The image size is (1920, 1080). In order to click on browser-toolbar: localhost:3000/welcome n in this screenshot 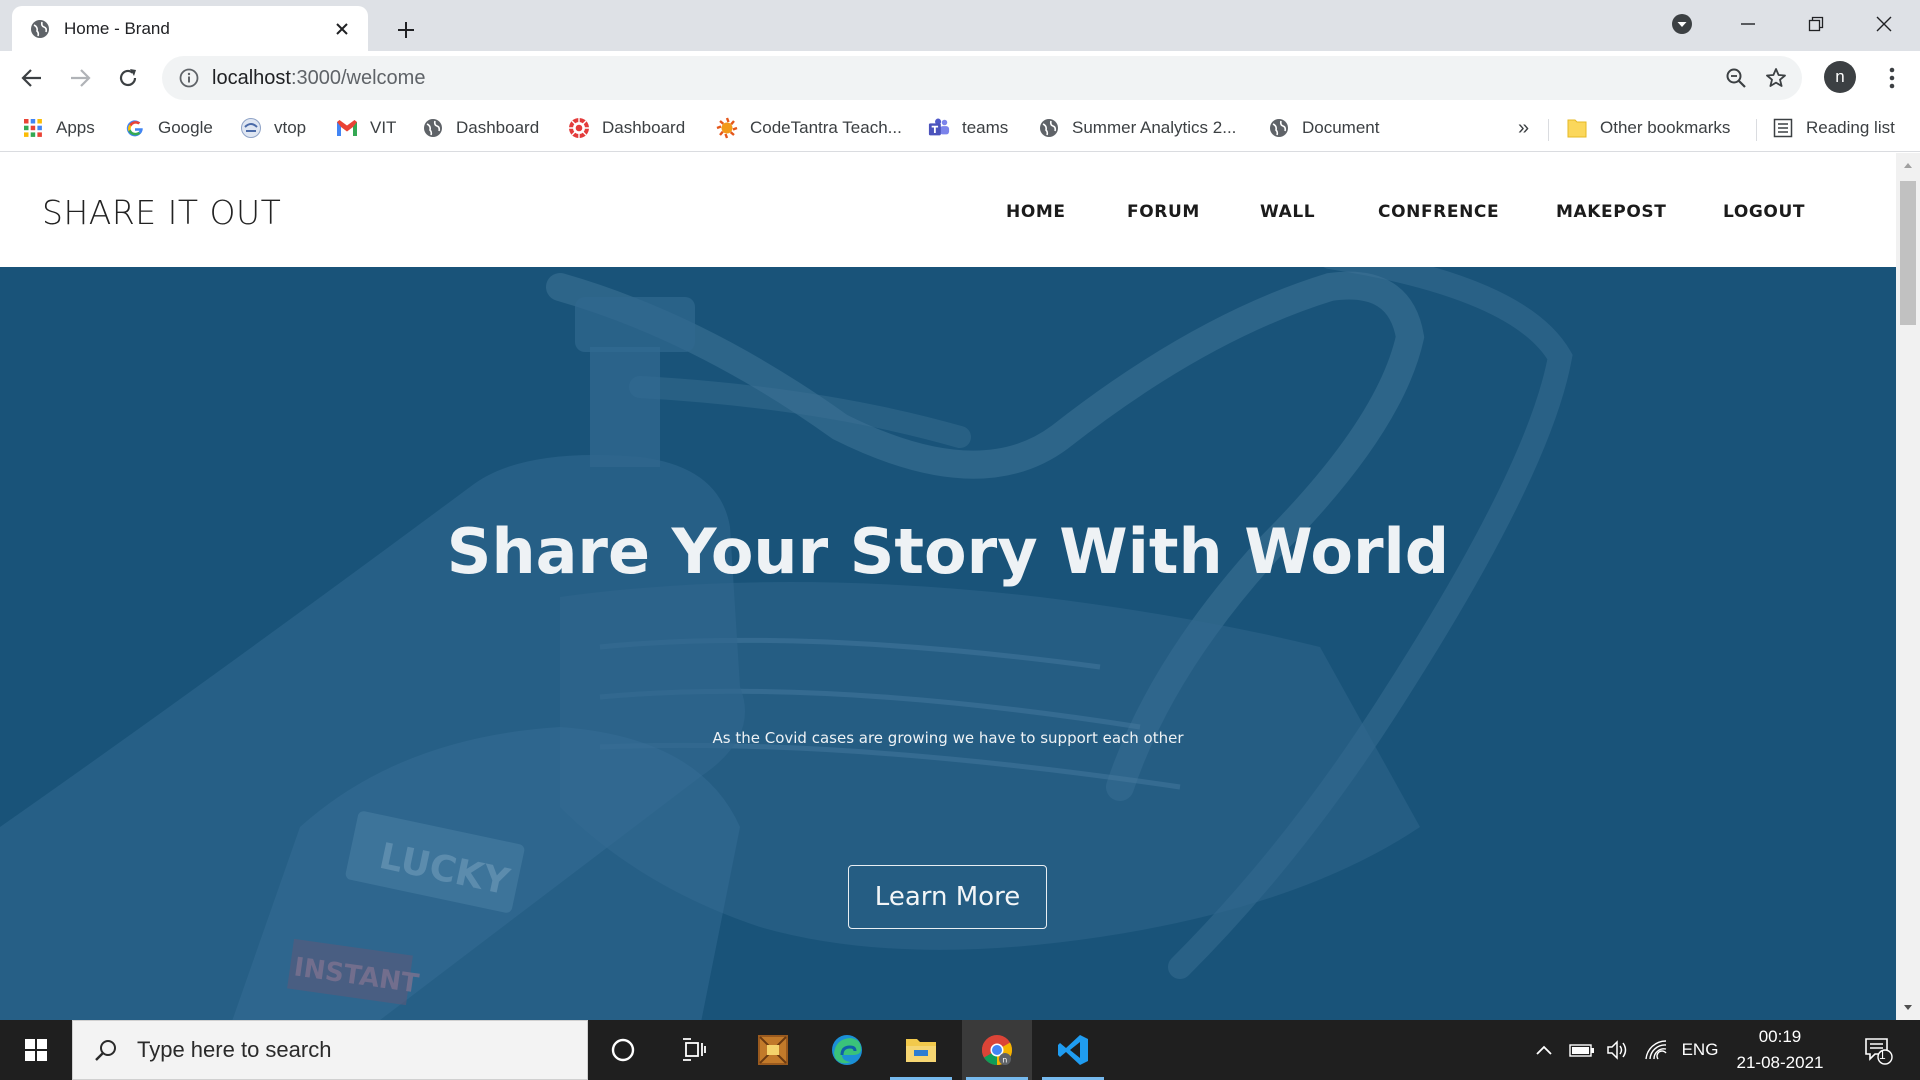, I will do `click(960, 78)`.